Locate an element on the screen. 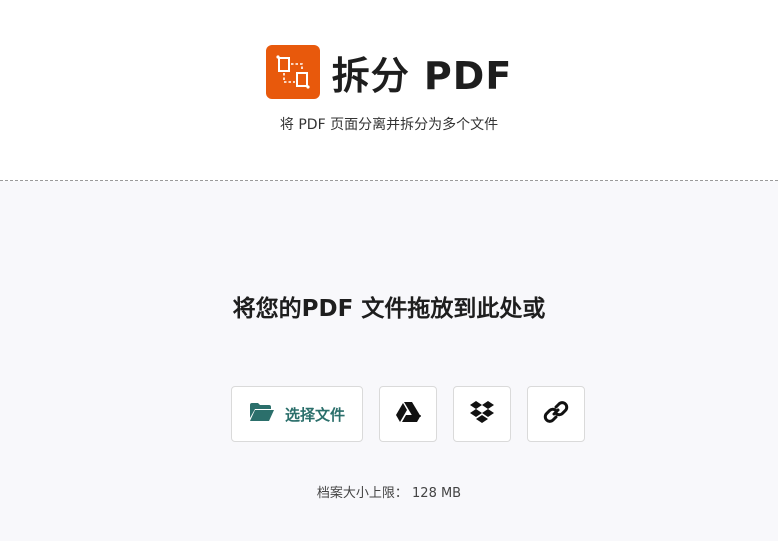 Image resolution: width=778 pixels, height=541 pixels. folder-open-icon is located at coordinates (262, 414).